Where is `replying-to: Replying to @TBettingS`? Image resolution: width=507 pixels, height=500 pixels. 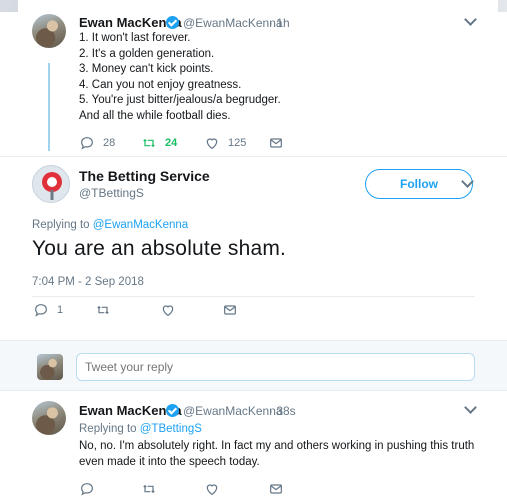
replying-to: Replying to @TBettingS is located at coordinates (140, 429).